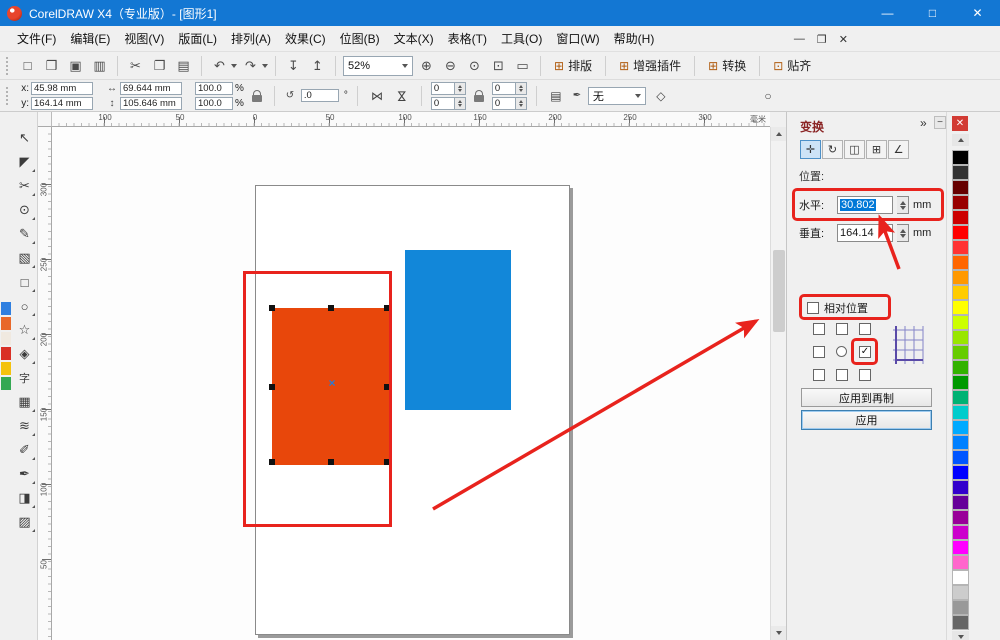  Describe the element at coordinates (467, 38) in the screenshot. I see `menu-table: 表格(T)` at that location.